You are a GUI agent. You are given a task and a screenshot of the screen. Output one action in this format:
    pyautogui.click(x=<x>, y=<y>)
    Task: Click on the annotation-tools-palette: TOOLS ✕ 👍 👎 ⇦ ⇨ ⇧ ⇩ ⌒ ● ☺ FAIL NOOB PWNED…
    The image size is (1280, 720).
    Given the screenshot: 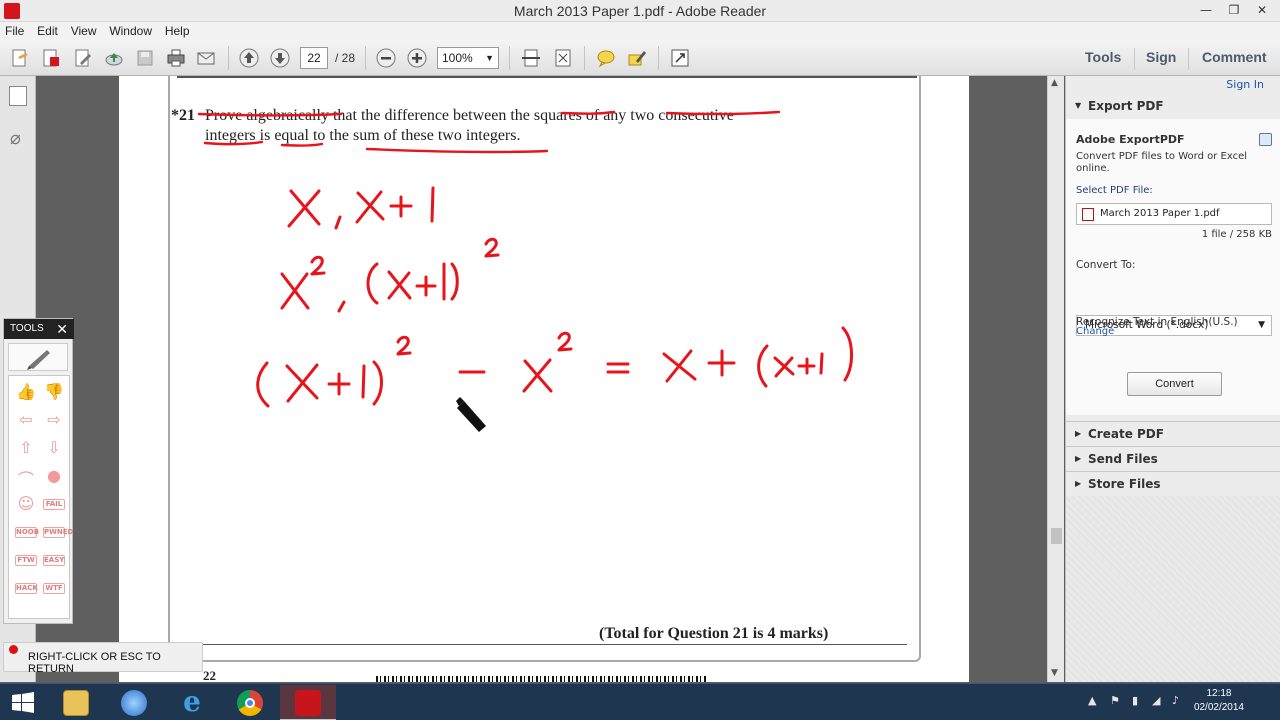 What is the action you would take?
    pyautogui.click(x=38, y=471)
    